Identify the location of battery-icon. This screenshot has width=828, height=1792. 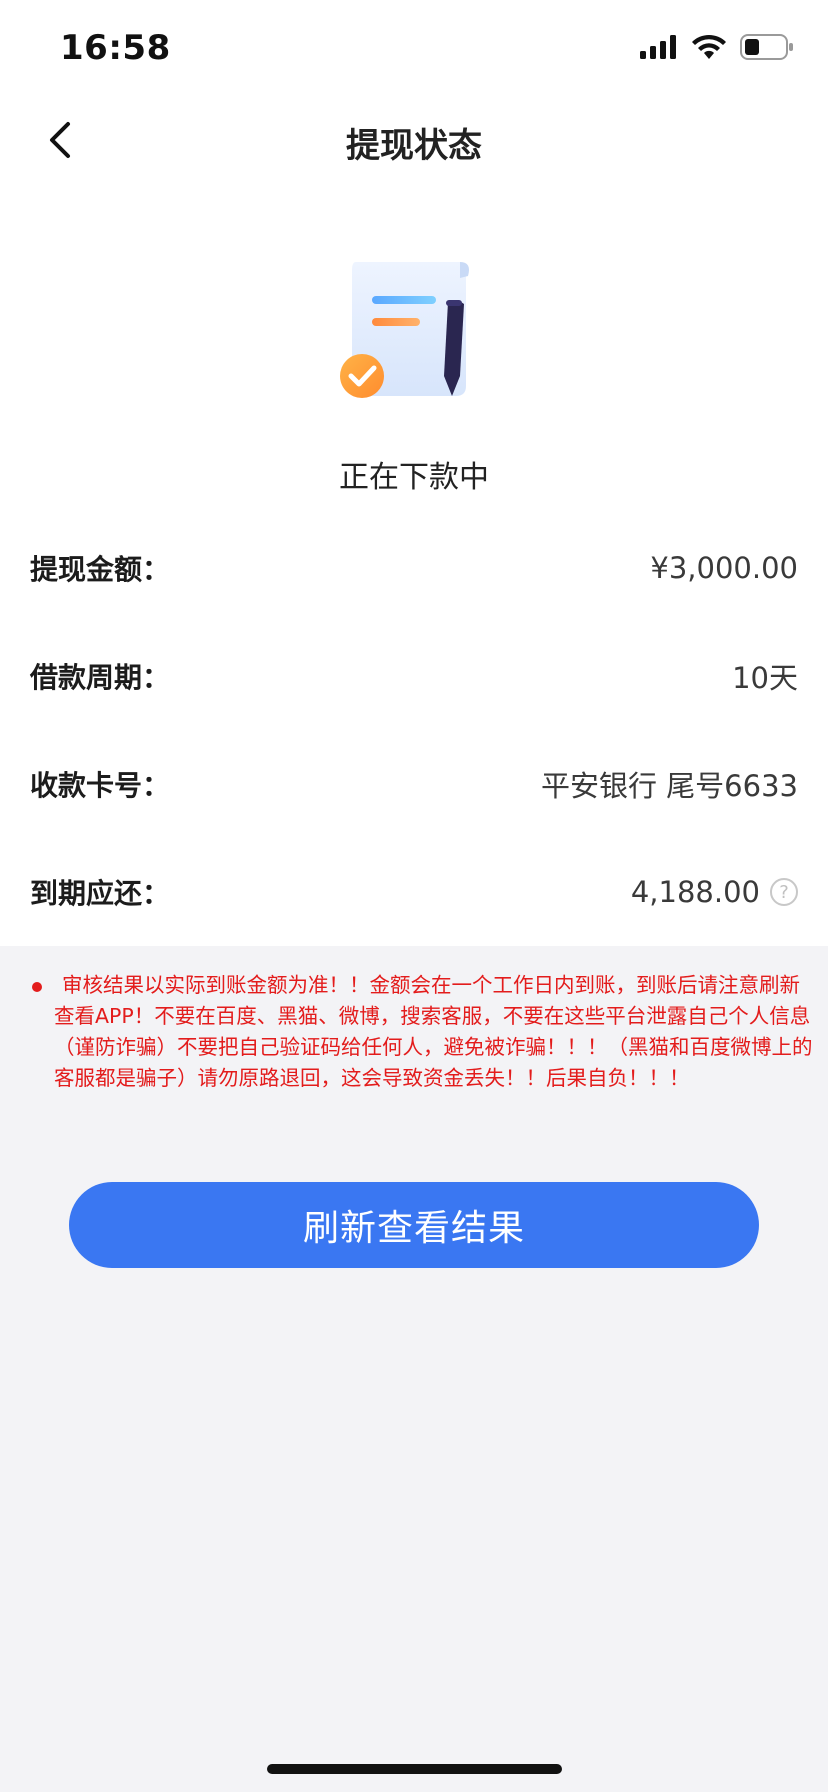
(766, 47).